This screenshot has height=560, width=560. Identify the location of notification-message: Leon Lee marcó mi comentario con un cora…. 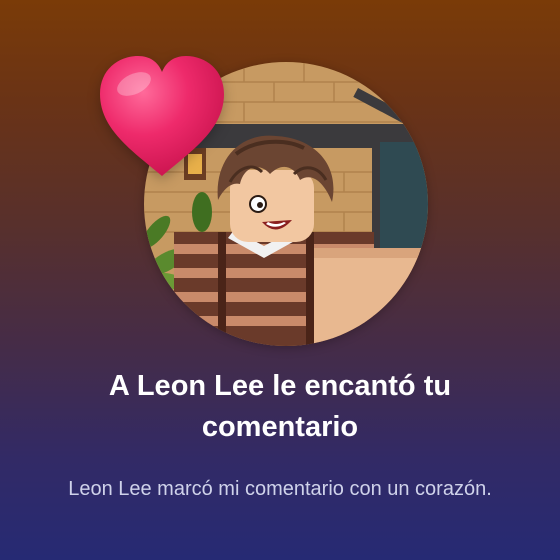
(280, 489).